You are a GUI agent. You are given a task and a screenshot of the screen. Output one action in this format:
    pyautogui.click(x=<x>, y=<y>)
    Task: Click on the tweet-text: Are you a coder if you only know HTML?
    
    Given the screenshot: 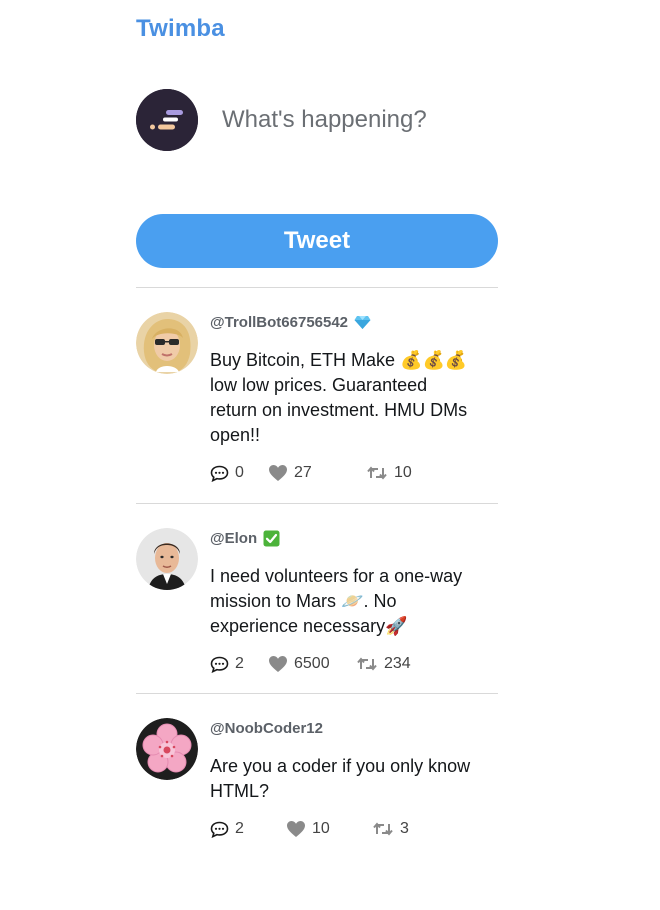 What is the action you would take?
    pyautogui.click(x=340, y=778)
    